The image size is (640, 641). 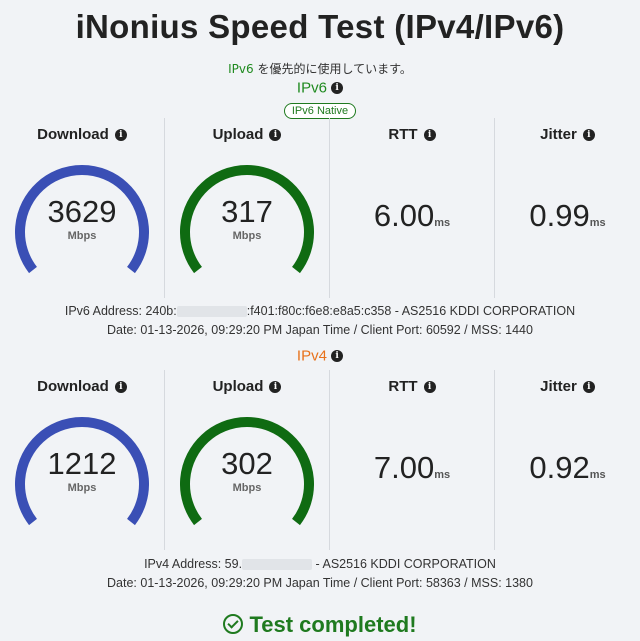 I want to click on ipv4-address-suffix: - AS2516 KDDI CORPORATION, so click(x=404, y=564).